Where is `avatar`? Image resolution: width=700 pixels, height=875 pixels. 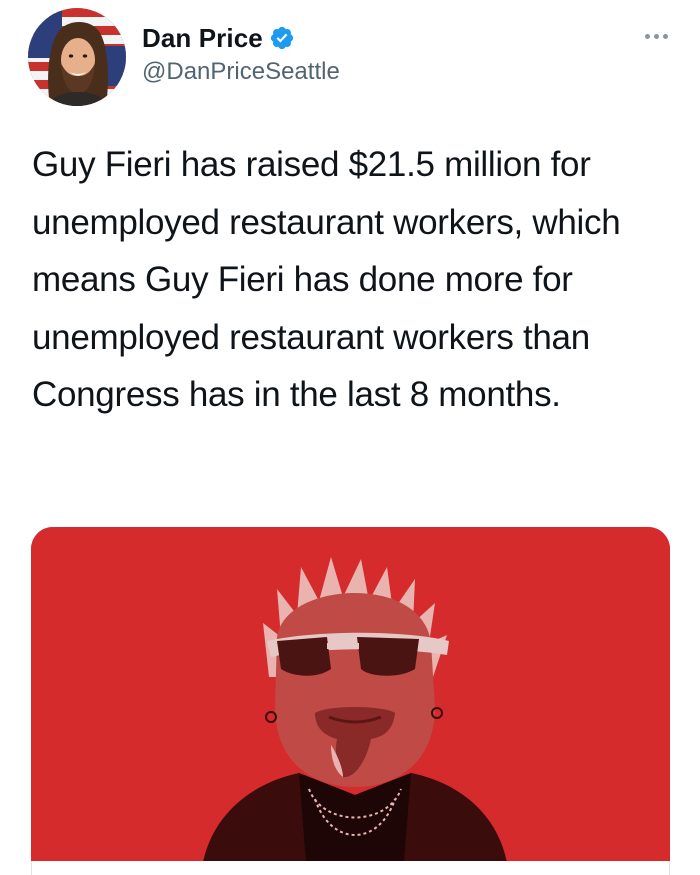
avatar is located at coordinates (77, 57).